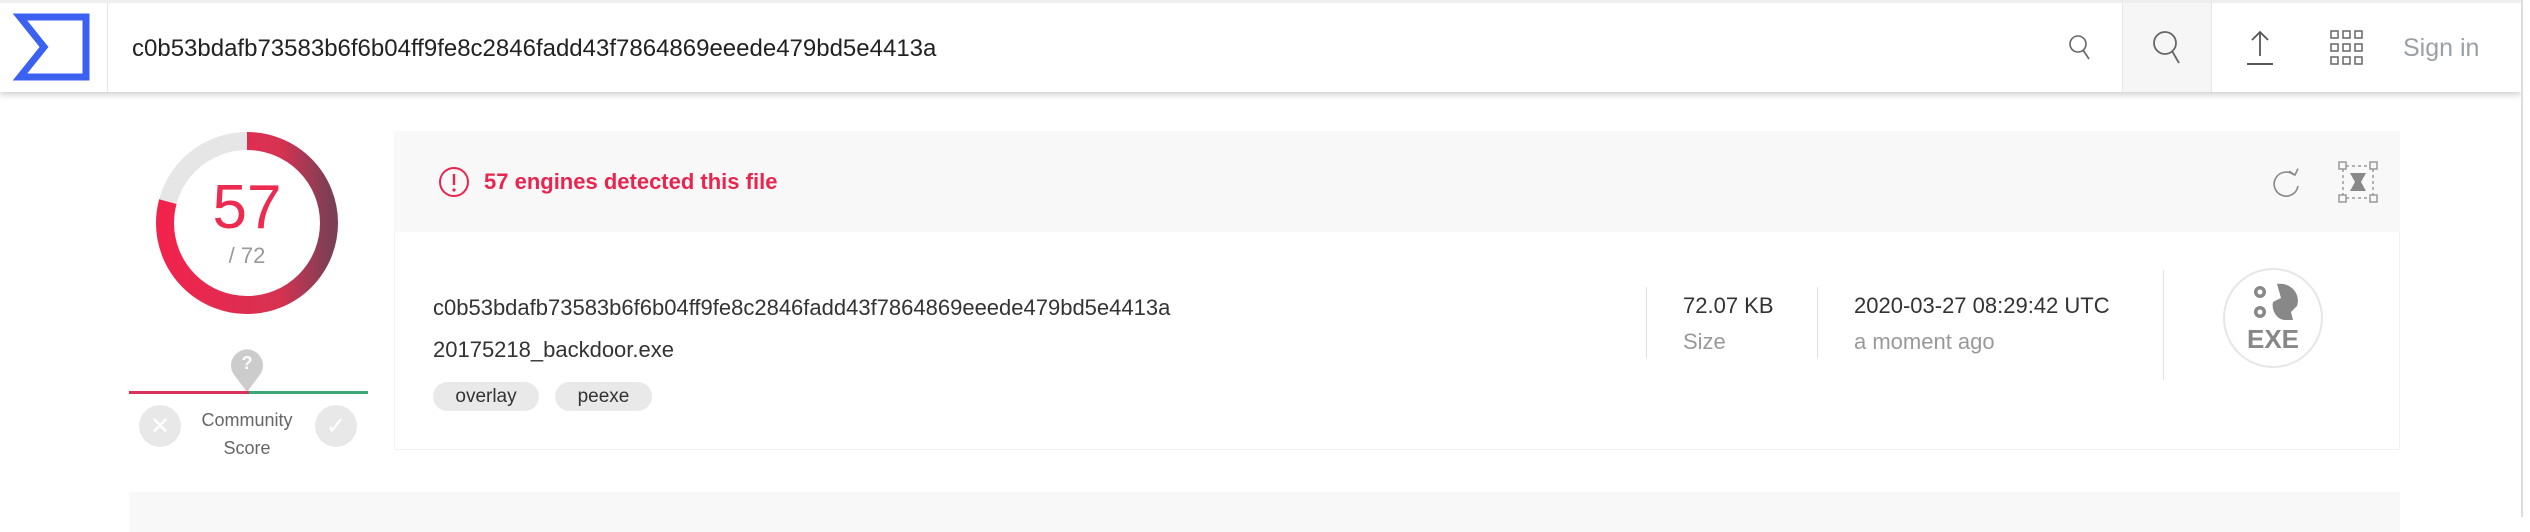 This screenshot has height=532, width=2530. Describe the element at coordinates (2273, 318) in the screenshot. I see `exe-file-type-icon: EXE` at that location.